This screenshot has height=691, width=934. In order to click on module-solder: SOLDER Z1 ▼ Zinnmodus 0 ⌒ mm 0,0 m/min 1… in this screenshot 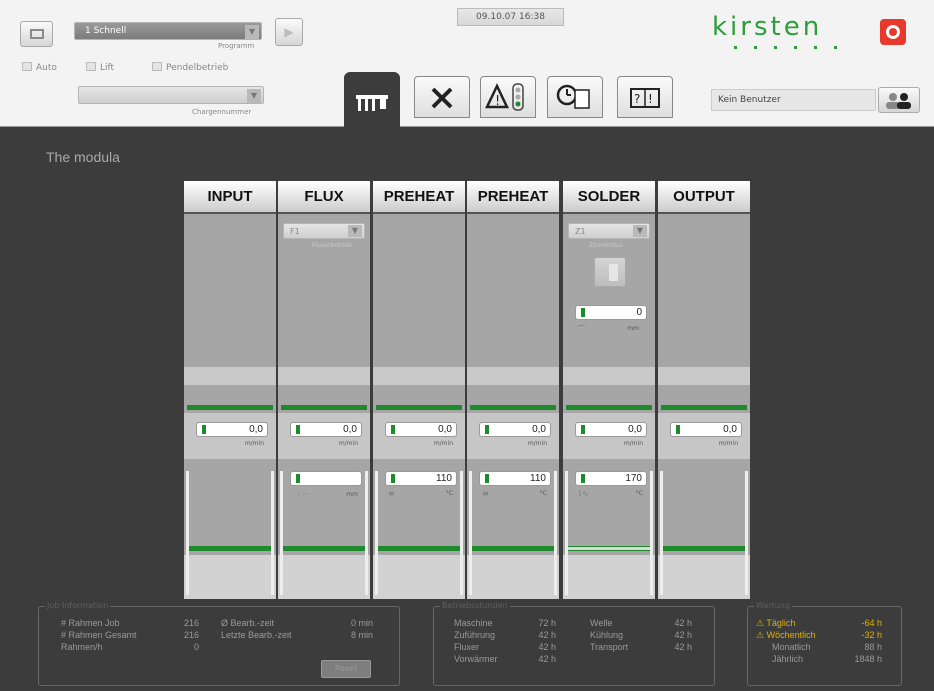, I will do `click(609, 390)`.